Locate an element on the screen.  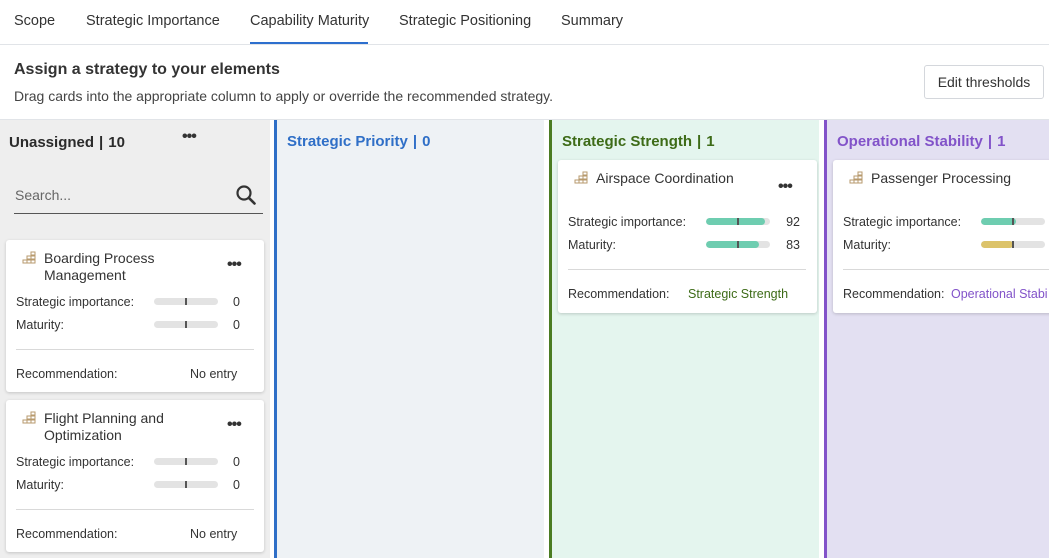
tab-strategic-positioning: Strategic Positioning is located at coordinates (465, 21).